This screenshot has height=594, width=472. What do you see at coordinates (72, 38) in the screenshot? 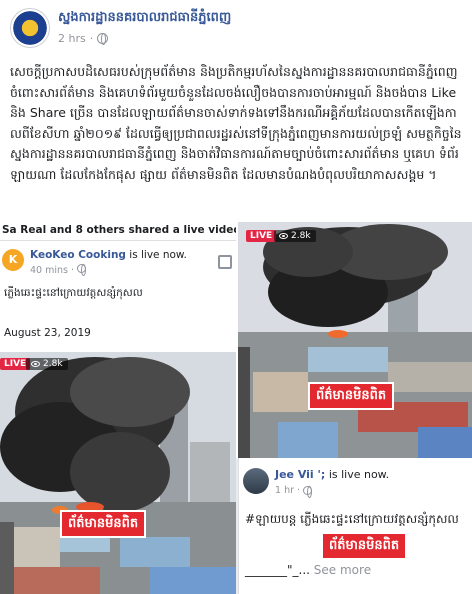
I see `post-time: 2 hrs` at bounding box center [72, 38].